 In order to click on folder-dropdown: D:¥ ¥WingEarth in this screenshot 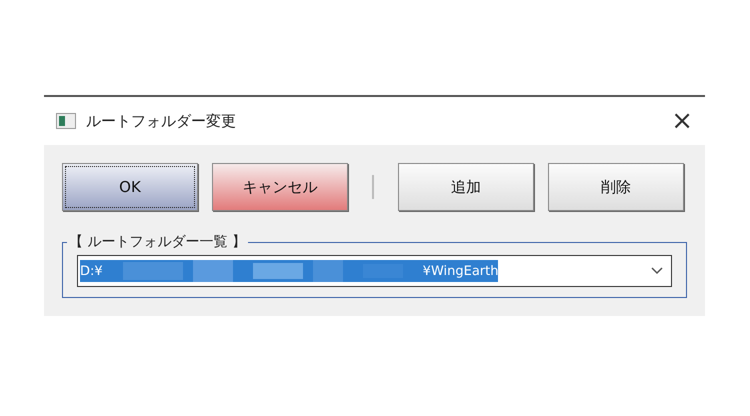, I will do `click(374, 271)`.